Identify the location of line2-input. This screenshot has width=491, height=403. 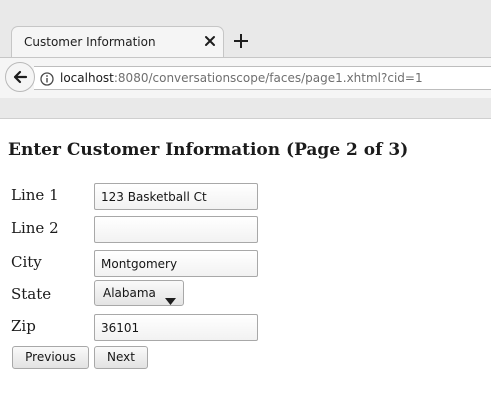
(176, 229).